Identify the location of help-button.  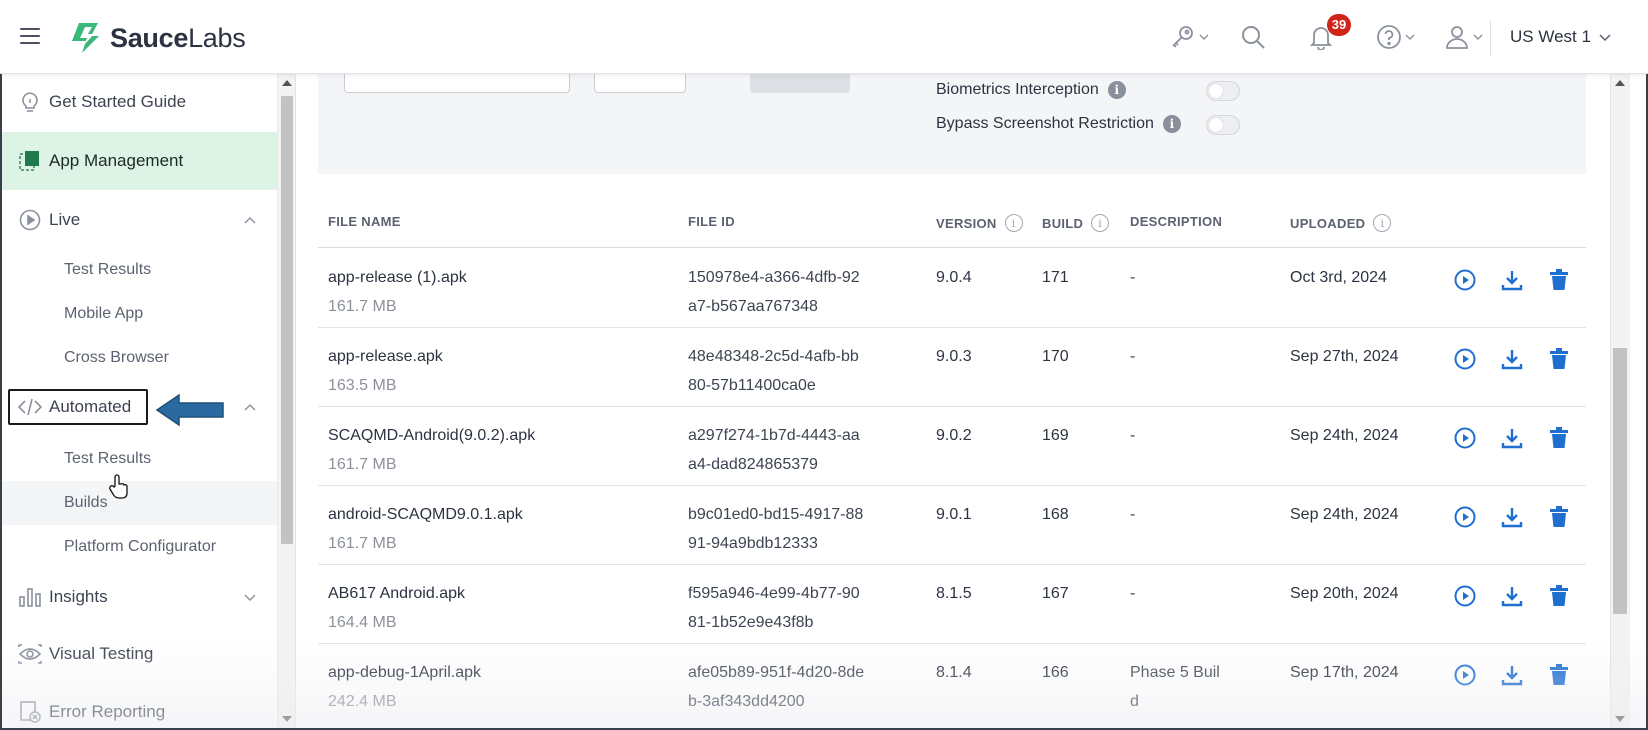
(1395, 37).